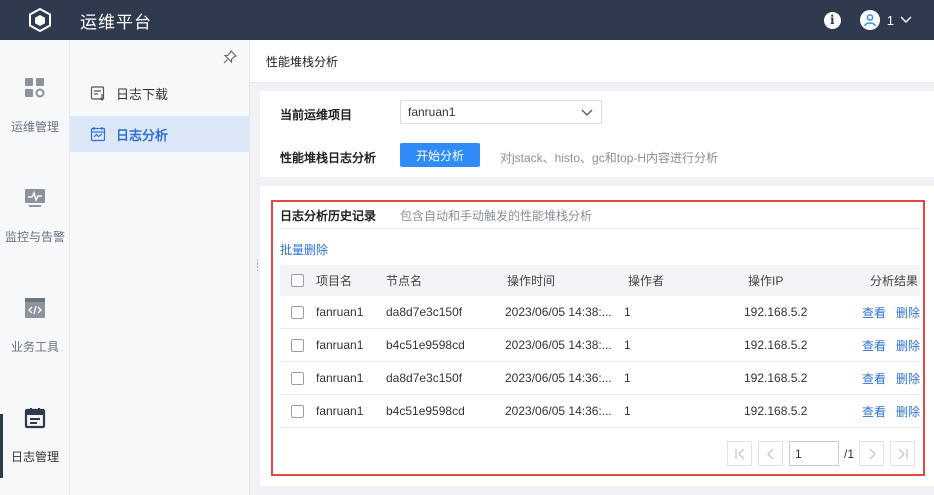 The width and height of the screenshot is (934, 495). I want to click on column-header: 节点名, so click(404, 280).